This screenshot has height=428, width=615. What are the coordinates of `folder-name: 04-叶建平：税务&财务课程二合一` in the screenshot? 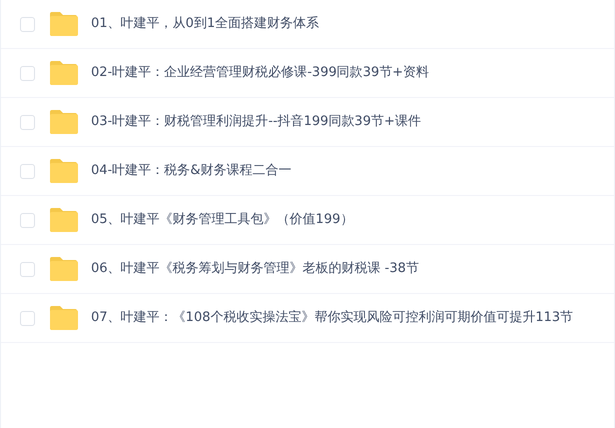 It's located at (191, 171).